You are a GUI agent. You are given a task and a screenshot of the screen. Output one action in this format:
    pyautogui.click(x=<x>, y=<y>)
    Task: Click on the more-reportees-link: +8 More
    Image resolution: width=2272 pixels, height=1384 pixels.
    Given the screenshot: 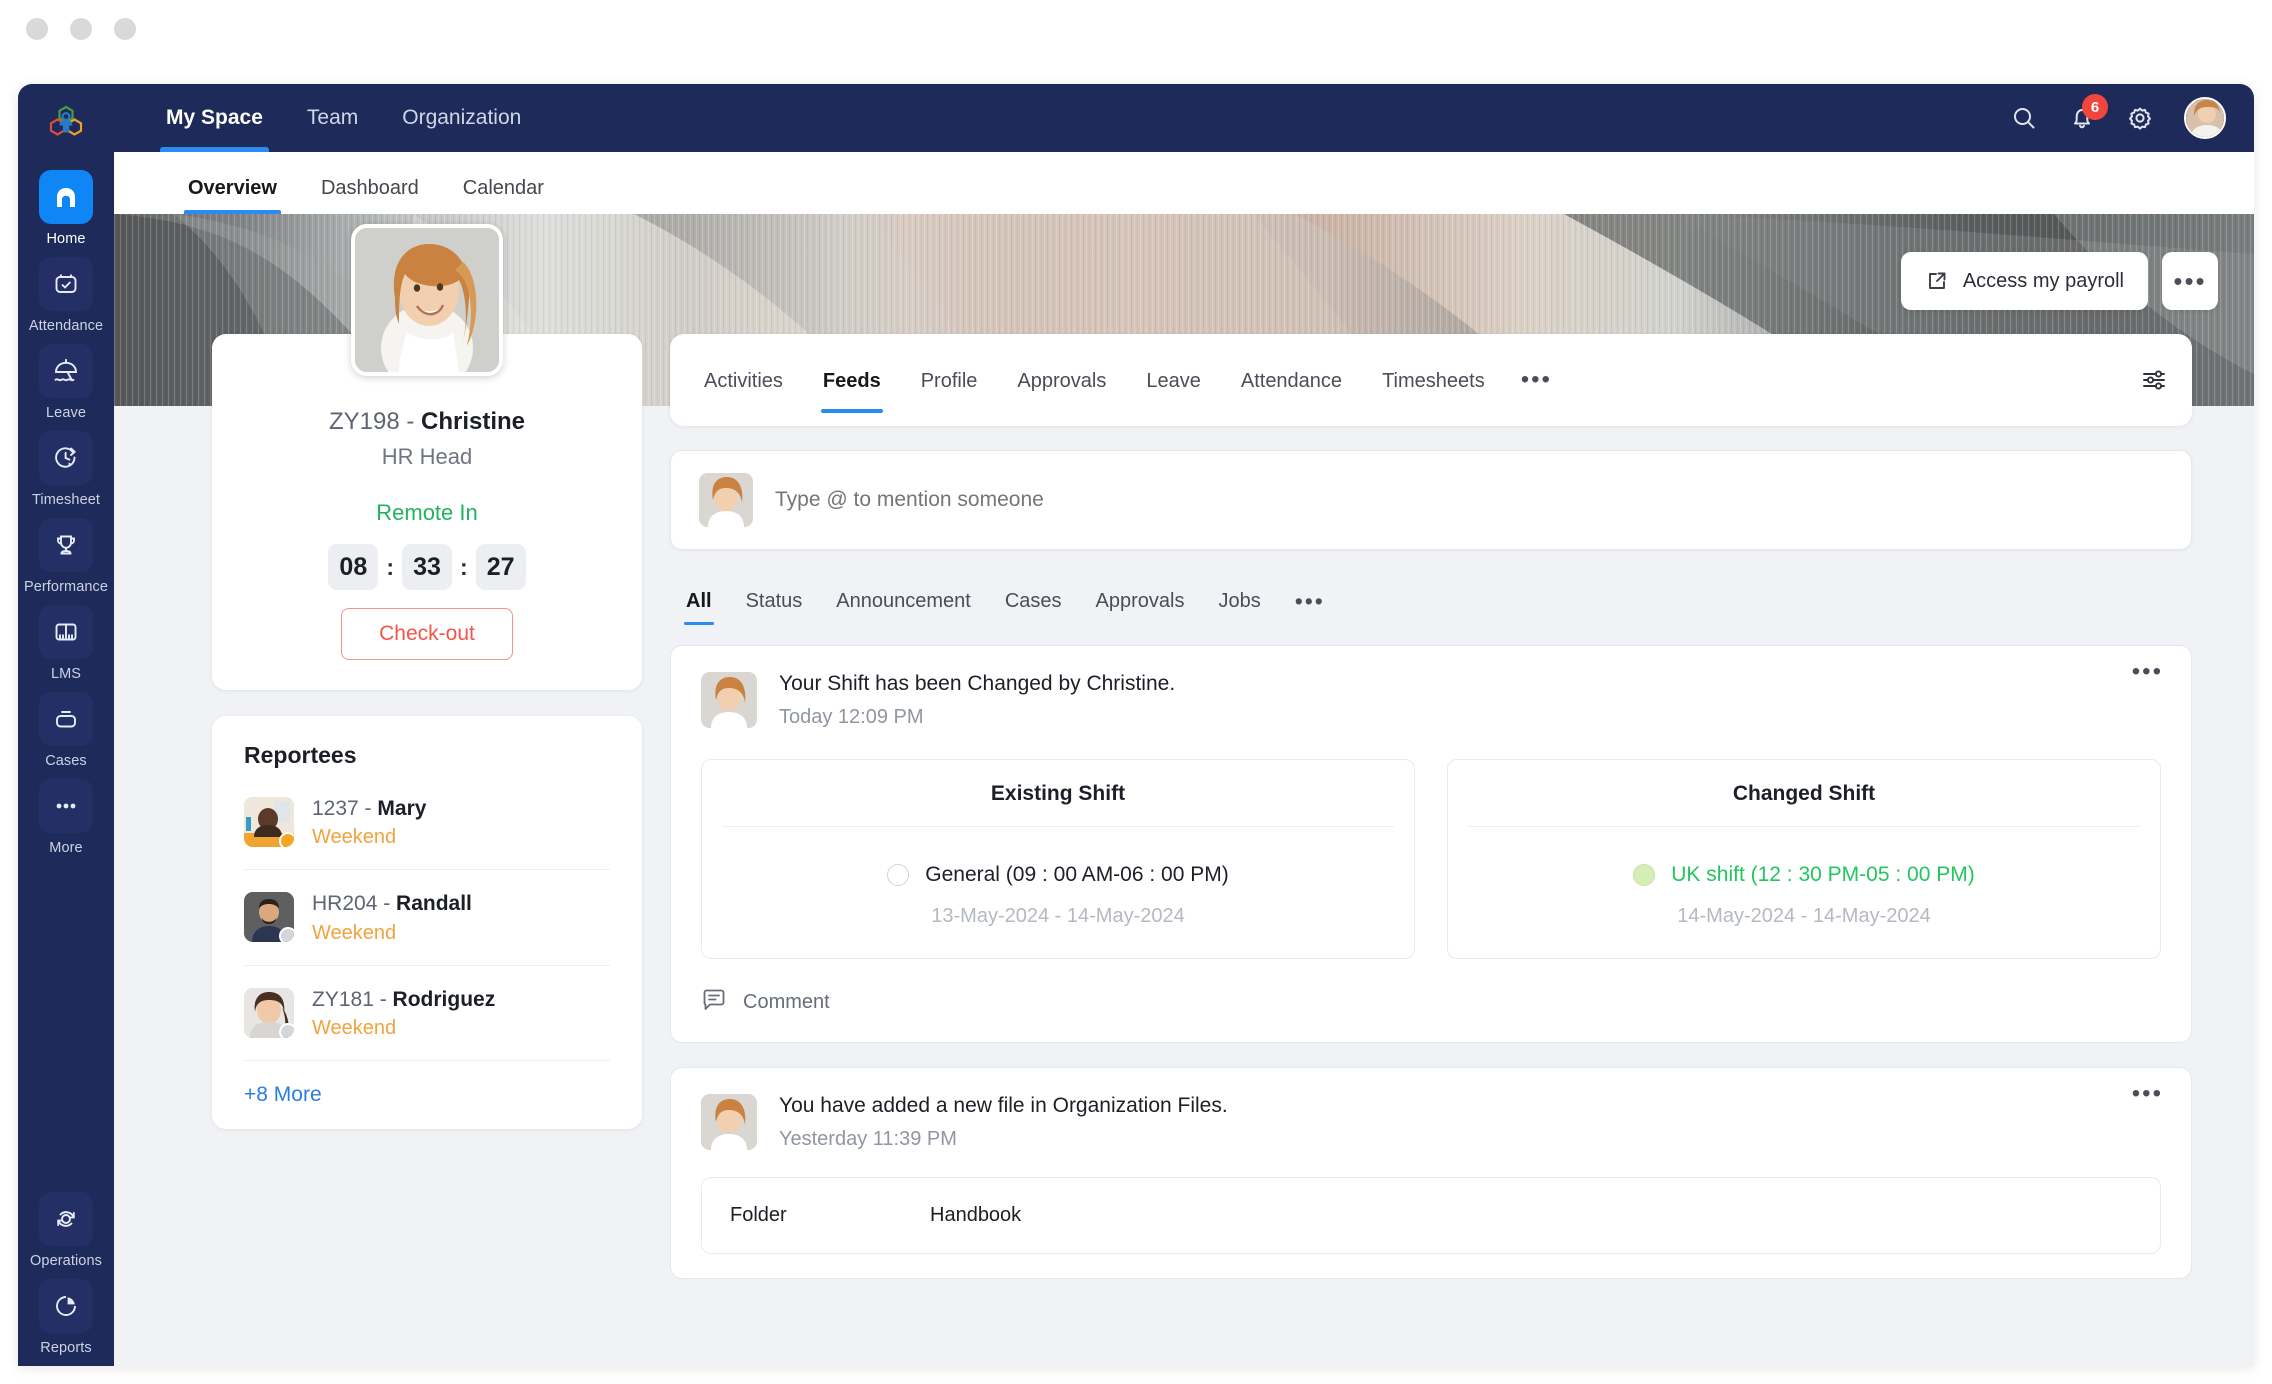 What is the action you would take?
    pyautogui.click(x=427, y=1084)
    